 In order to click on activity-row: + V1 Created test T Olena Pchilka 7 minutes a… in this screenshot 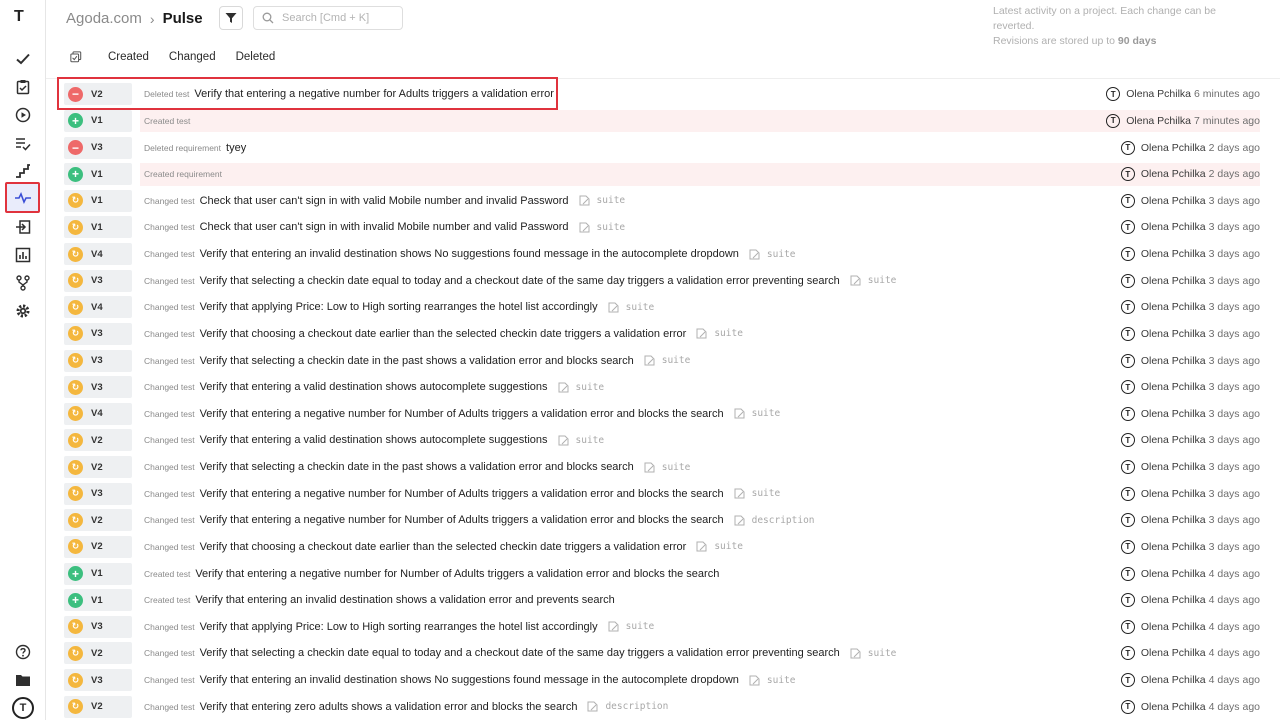, I will do `click(662, 121)`.